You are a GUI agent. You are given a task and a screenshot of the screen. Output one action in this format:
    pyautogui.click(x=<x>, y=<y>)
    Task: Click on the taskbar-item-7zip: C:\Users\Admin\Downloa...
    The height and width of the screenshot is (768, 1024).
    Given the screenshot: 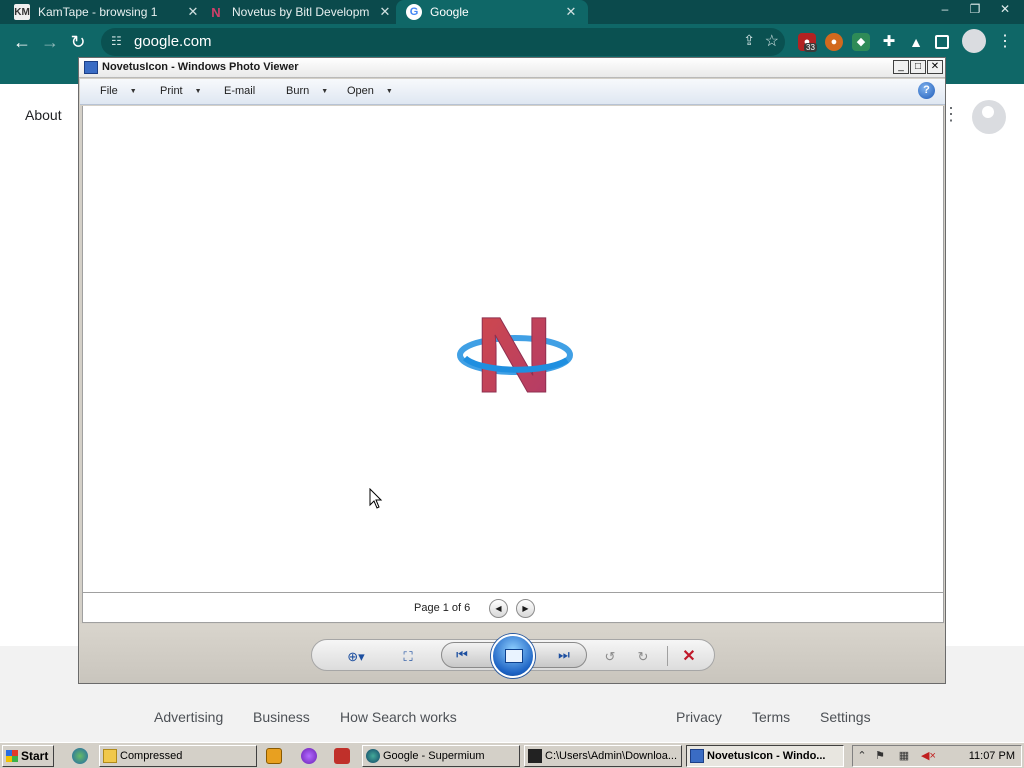 What is the action you would take?
    pyautogui.click(x=603, y=756)
    